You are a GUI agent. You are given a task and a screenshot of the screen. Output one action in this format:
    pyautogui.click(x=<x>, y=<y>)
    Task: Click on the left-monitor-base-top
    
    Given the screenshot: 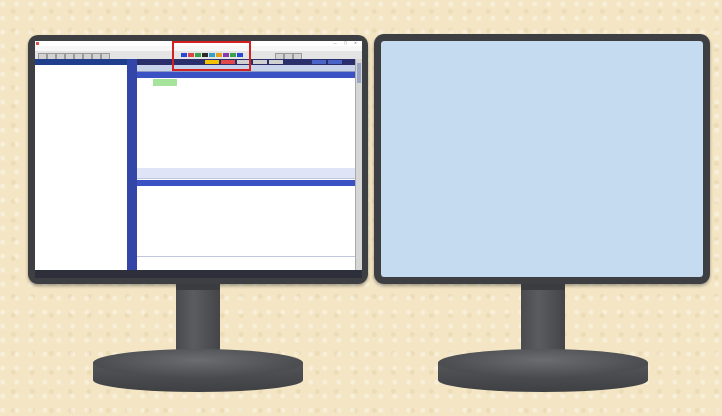 What is the action you would take?
    pyautogui.click(x=198, y=363)
    